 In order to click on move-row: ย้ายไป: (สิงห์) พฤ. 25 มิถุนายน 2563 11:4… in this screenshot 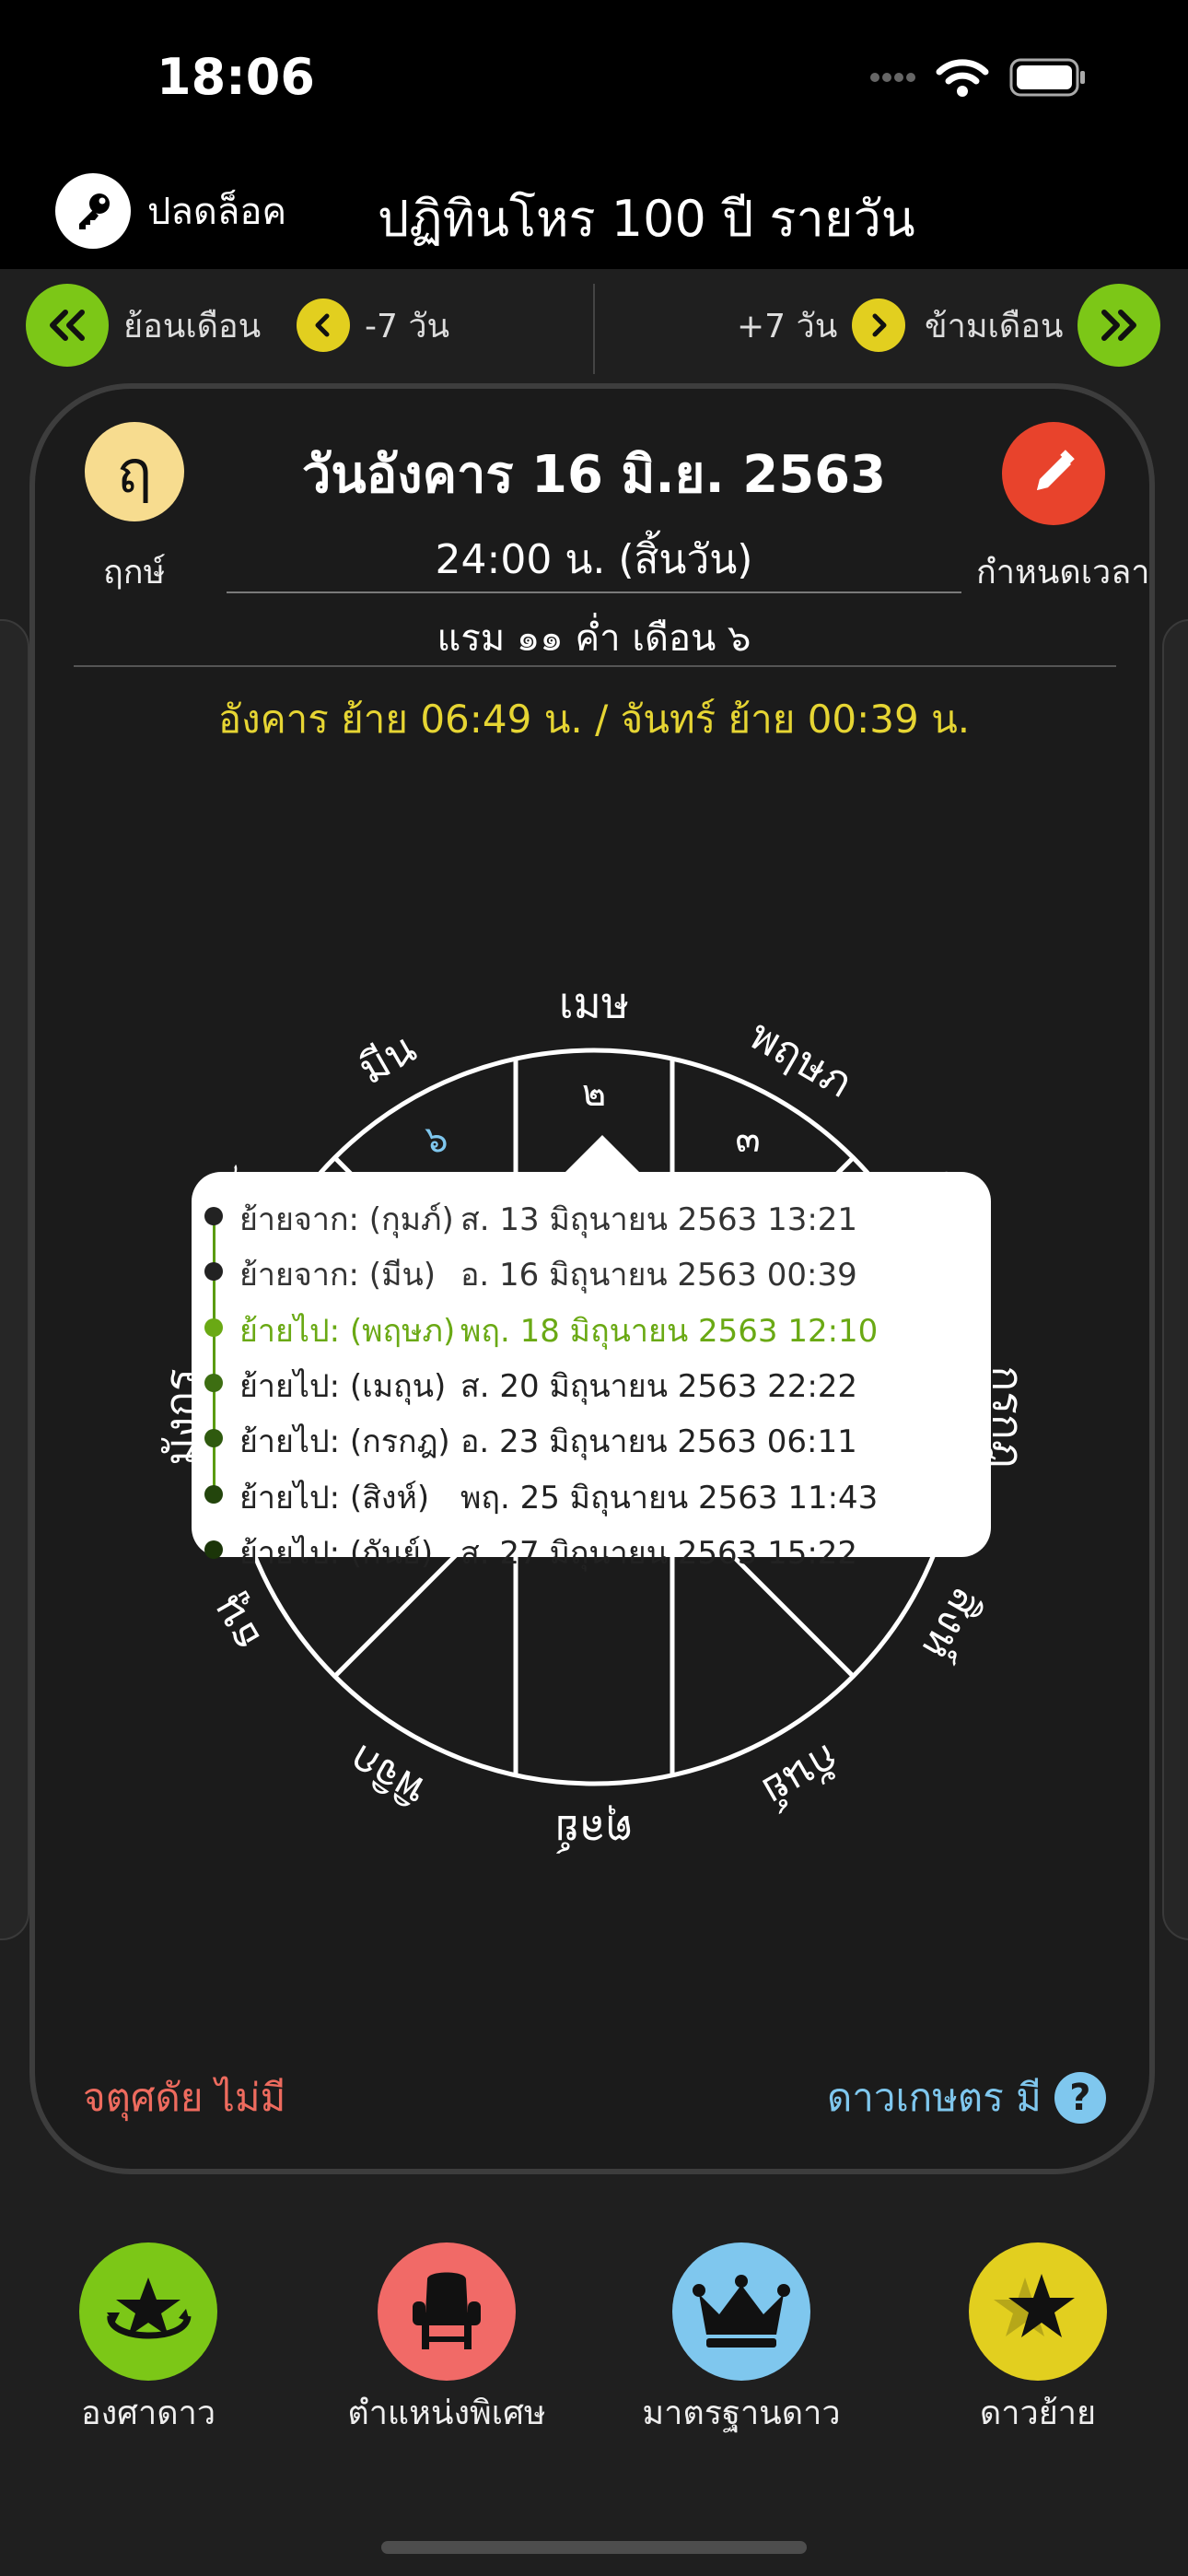, I will do `click(558, 1497)`.